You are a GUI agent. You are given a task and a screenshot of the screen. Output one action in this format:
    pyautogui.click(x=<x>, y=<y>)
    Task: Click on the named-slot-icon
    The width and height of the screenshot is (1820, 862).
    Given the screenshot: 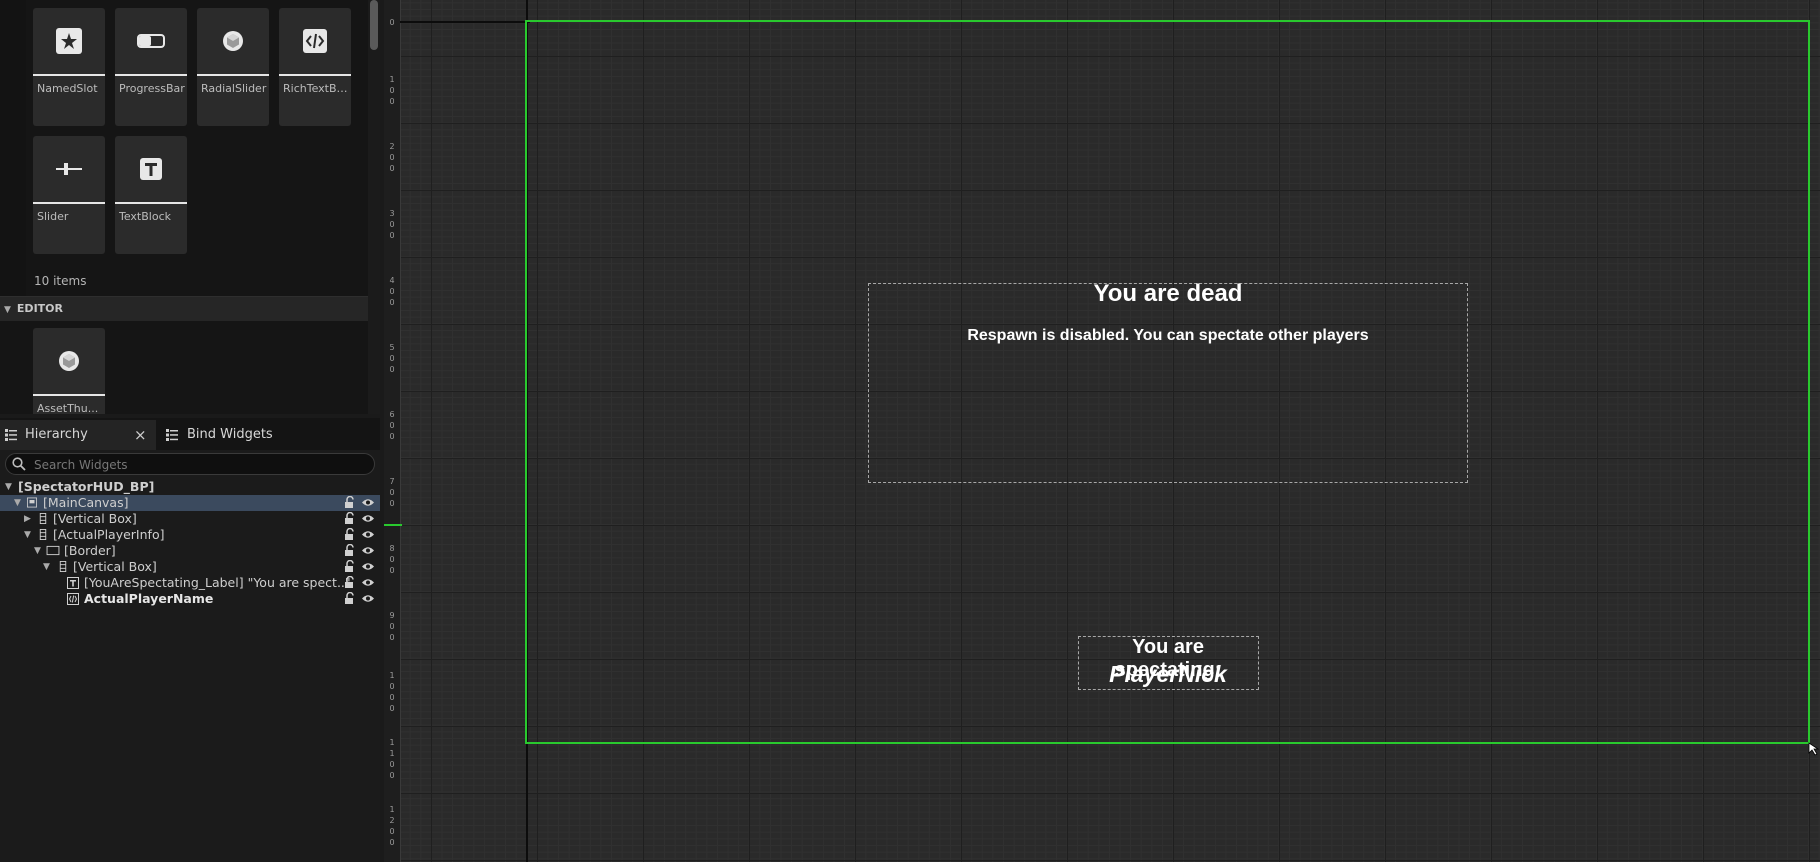 What is the action you would take?
    pyautogui.click(x=69, y=42)
    